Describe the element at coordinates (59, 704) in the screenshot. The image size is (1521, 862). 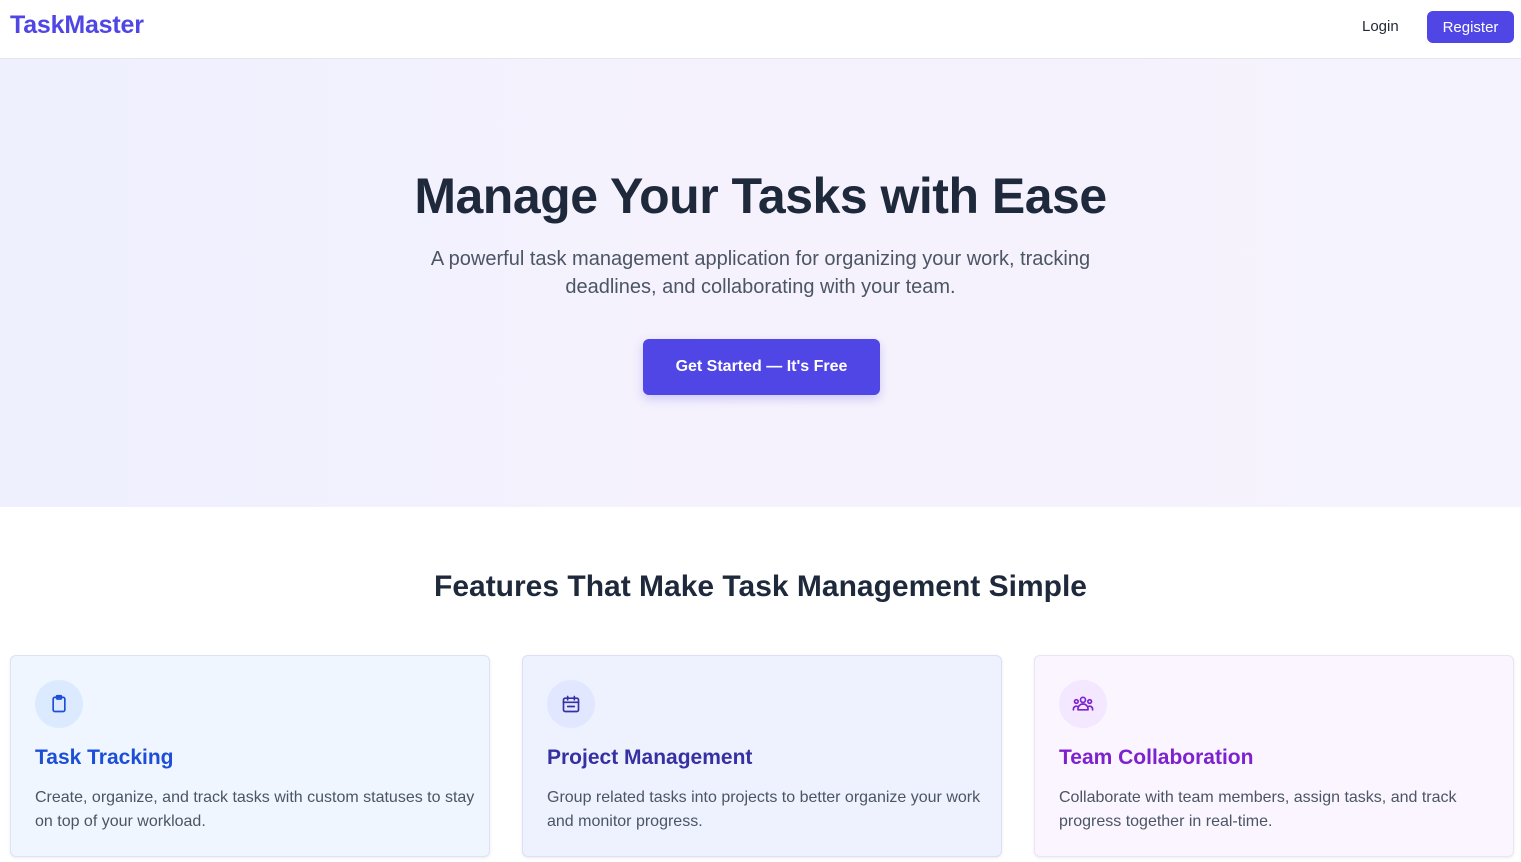
I see `clipboard-icon` at that location.